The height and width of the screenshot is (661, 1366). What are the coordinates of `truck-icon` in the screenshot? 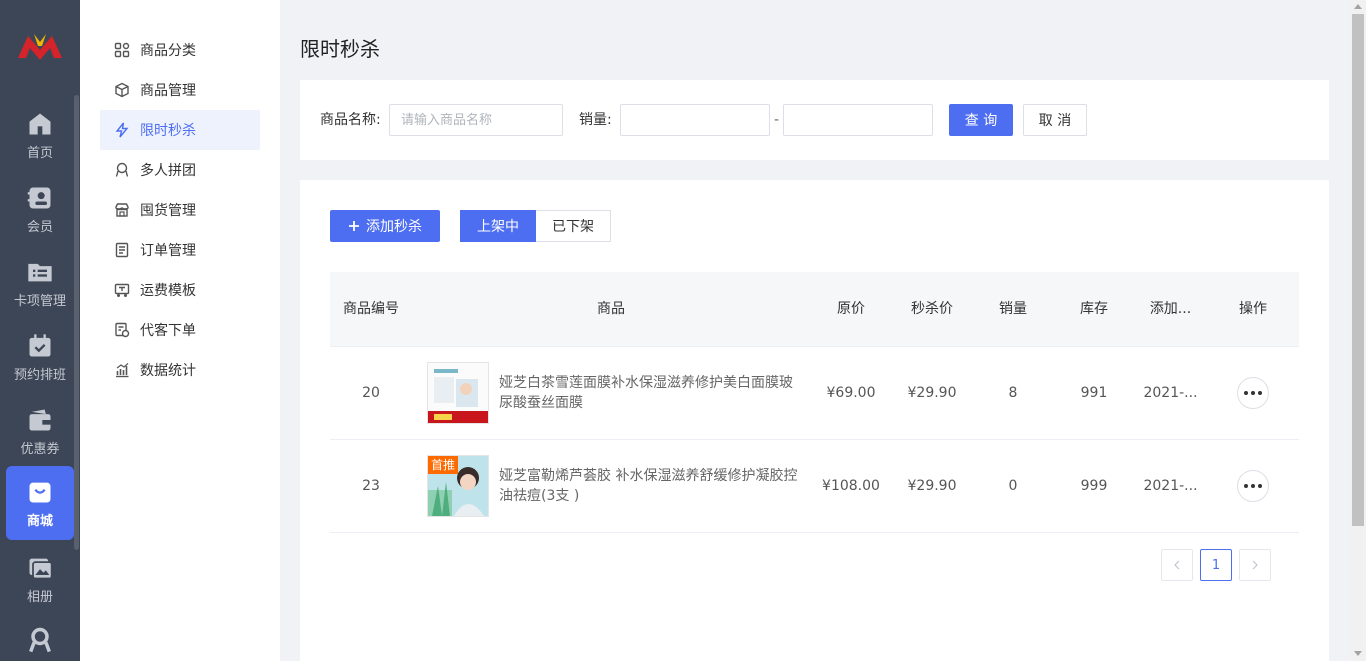 It's located at (122, 290).